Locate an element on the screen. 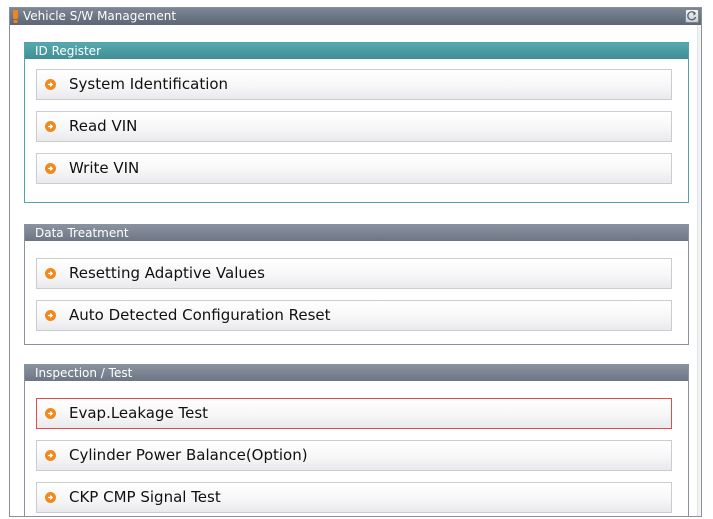 This screenshot has height=519, width=713. menu-item-label: CKP CMP Signal Test is located at coordinates (145, 497).